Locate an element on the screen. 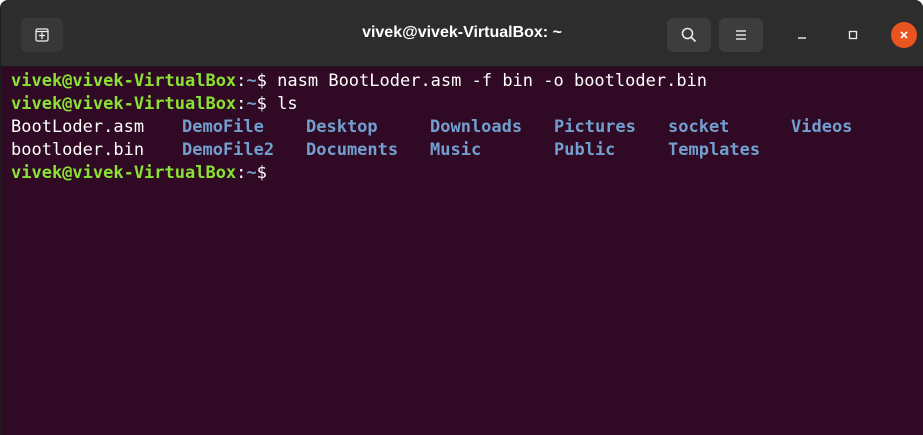 This screenshot has height=435, width=923. maximize-icon is located at coordinates (853, 35).